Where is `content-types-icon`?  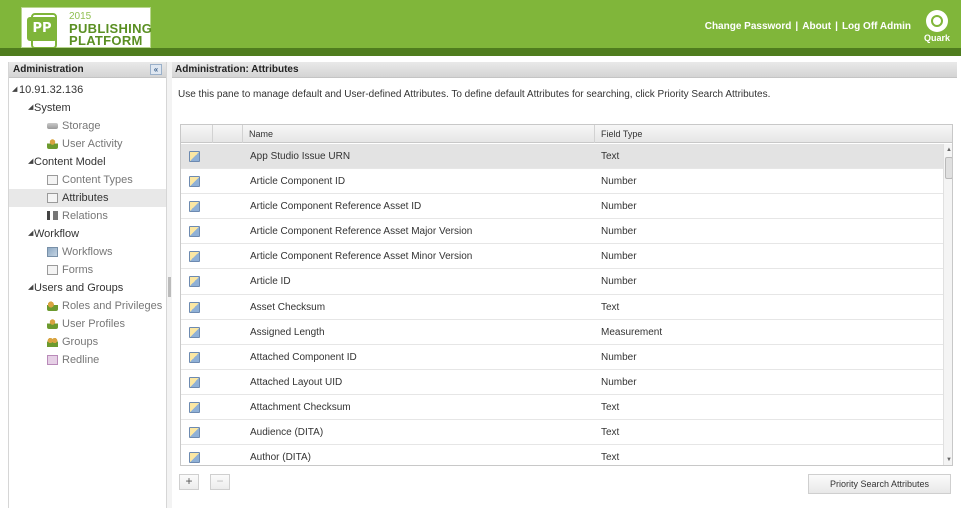 content-types-icon is located at coordinates (52, 180).